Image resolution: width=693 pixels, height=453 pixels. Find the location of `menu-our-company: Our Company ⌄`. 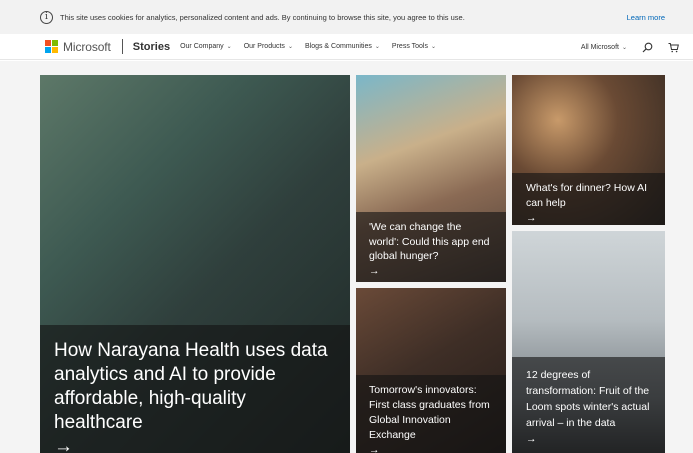

menu-our-company: Our Company ⌄ is located at coordinates (206, 46).